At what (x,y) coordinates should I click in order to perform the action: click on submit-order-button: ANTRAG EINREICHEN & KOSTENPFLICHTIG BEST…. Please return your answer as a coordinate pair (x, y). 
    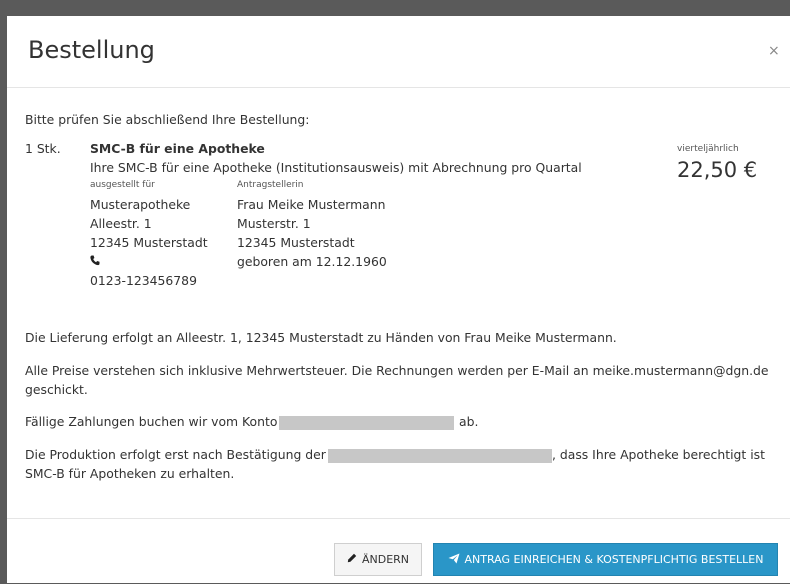
    Looking at the image, I should click on (605, 559).